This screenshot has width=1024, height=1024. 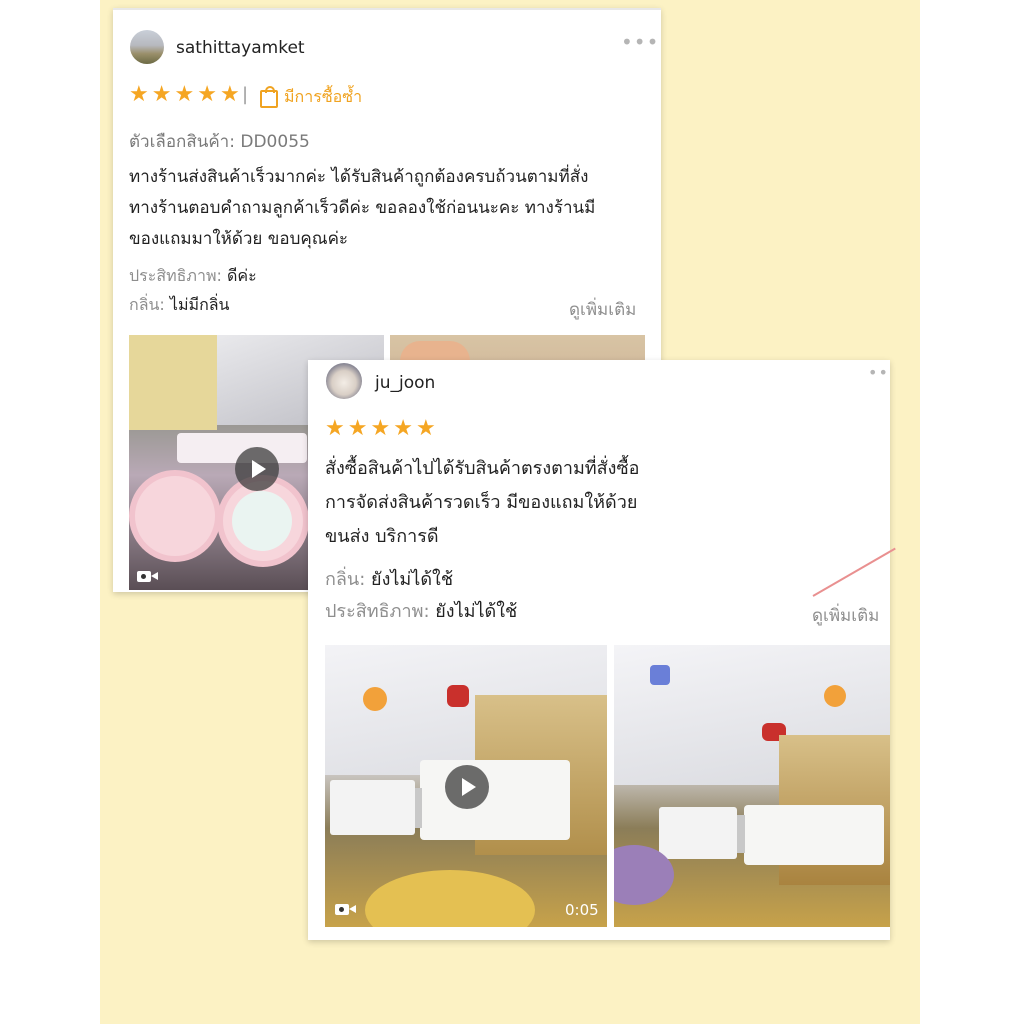 What do you see at coordinates (239, 239) in the screenshot?
I see `review-text-line: ของแถมมาให้ด้วย ขอบคุณค่ะ` at bounding box center [239, 239].